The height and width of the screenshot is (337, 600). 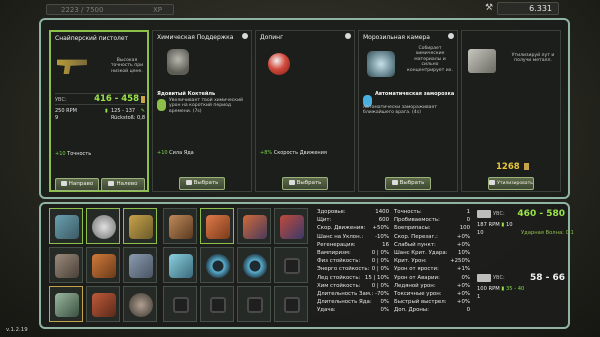 I want to click on stat-row: Регенерация: 16, so click(x=353, y=245).